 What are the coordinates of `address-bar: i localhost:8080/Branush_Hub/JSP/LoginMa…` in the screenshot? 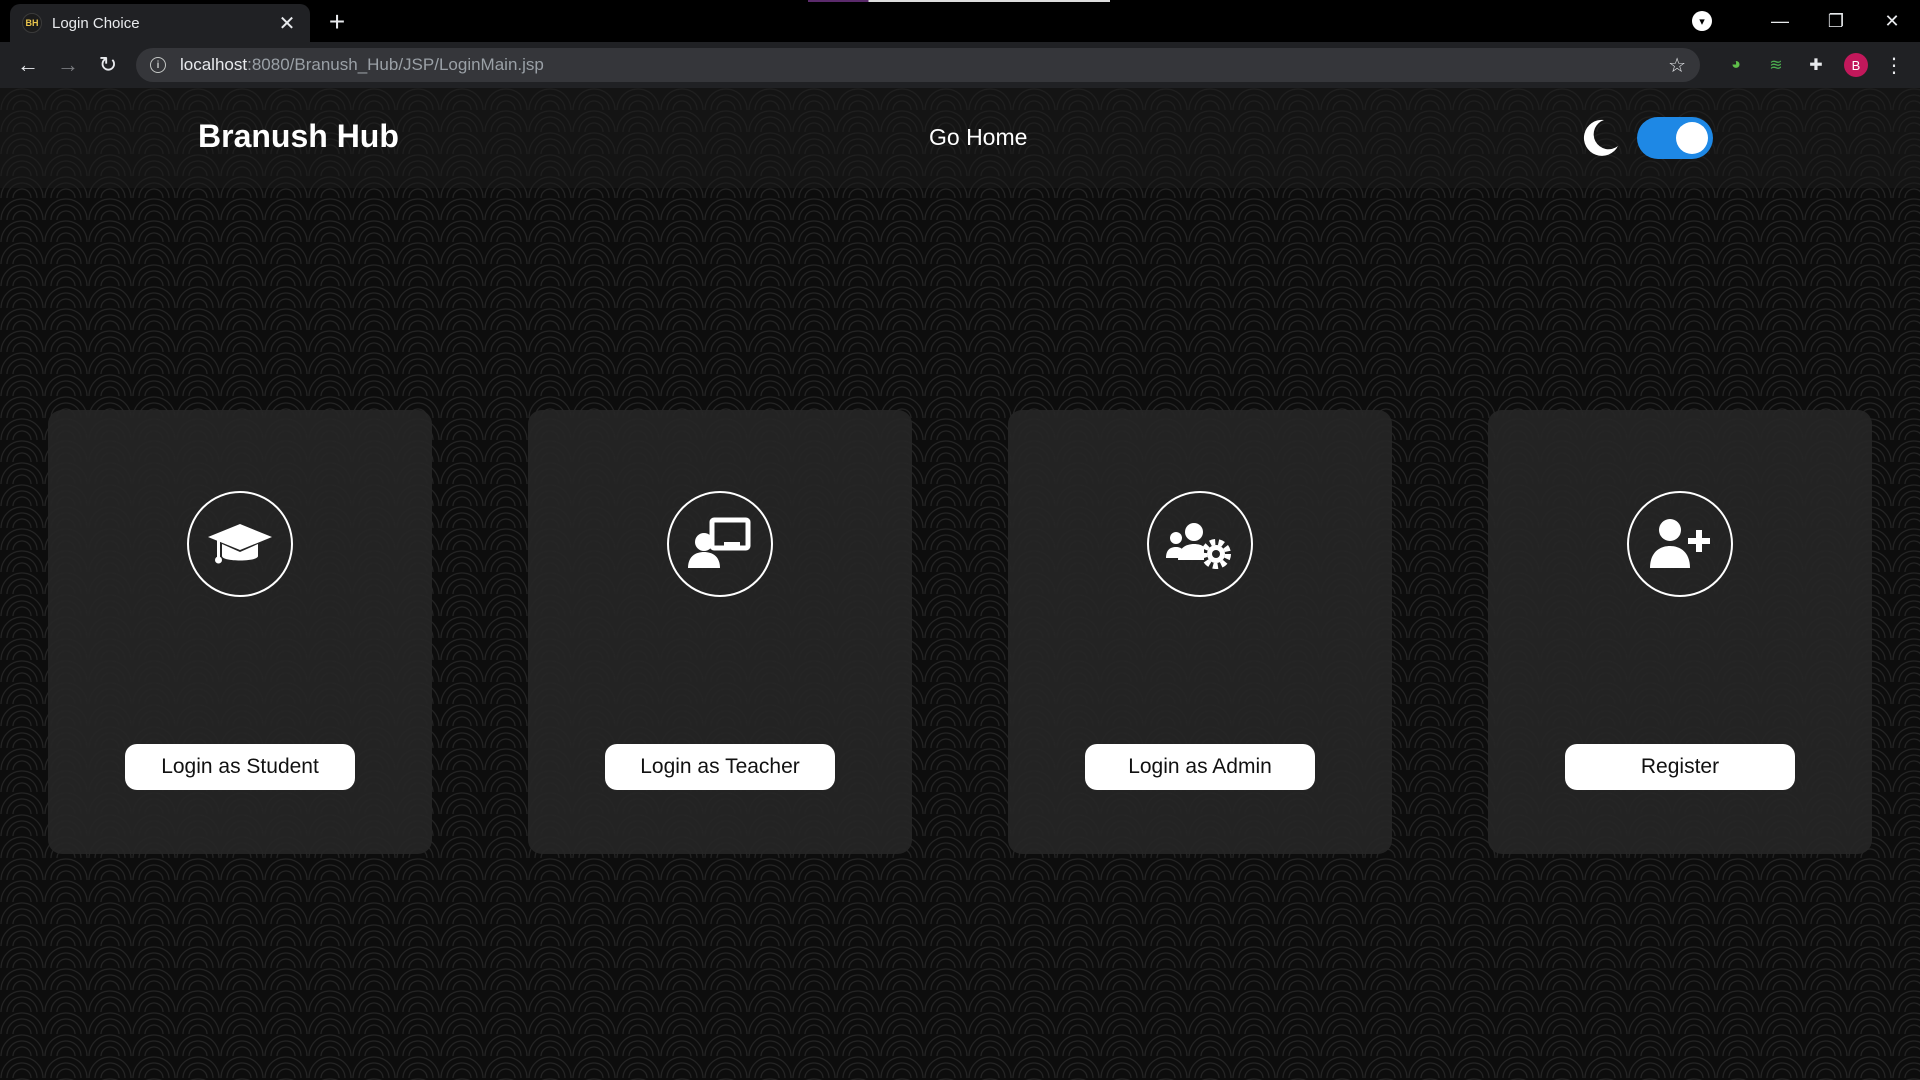 It's located at (918, 65).